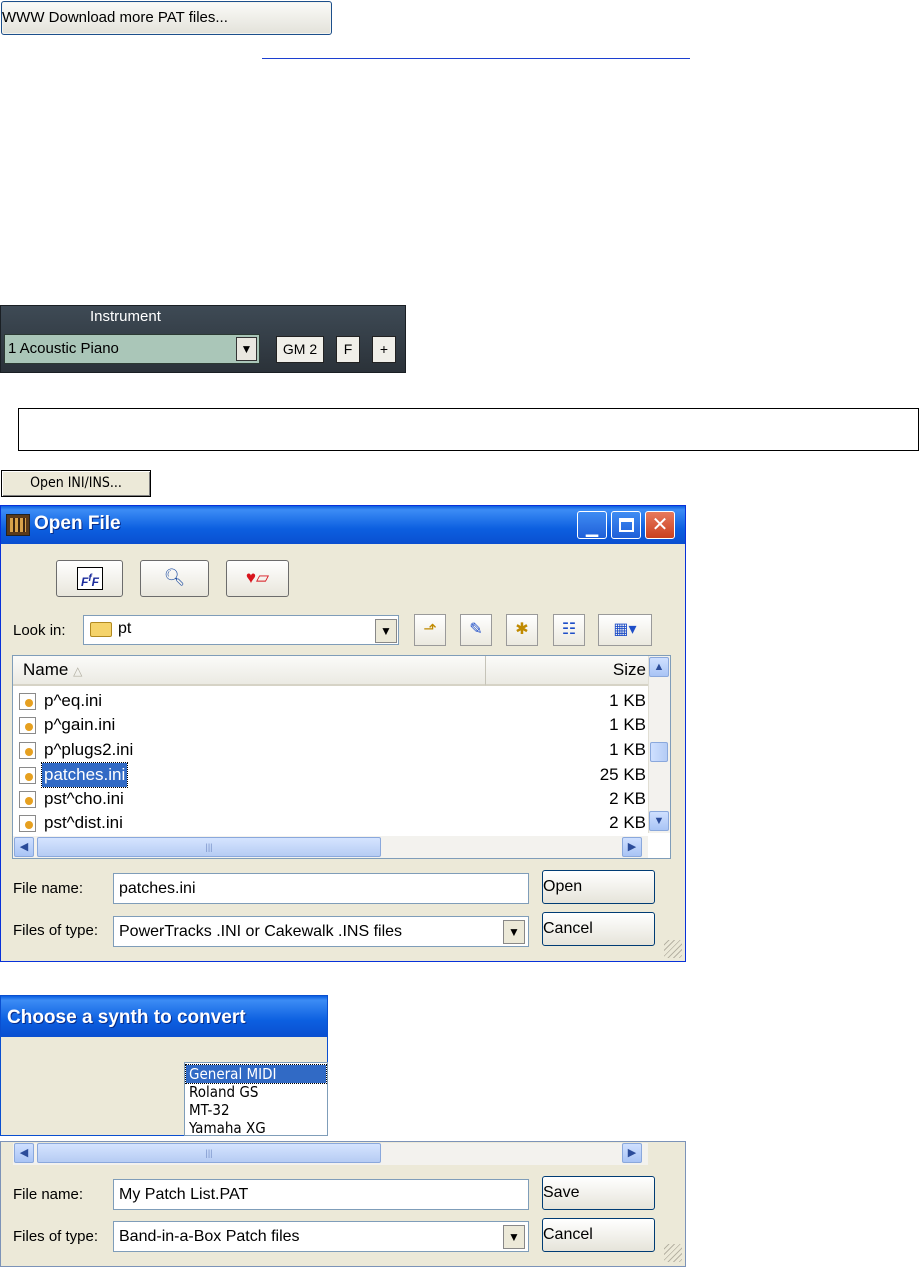 The image size is (920, 1267). I want to click on app-icon-detail, so click(18, 525).